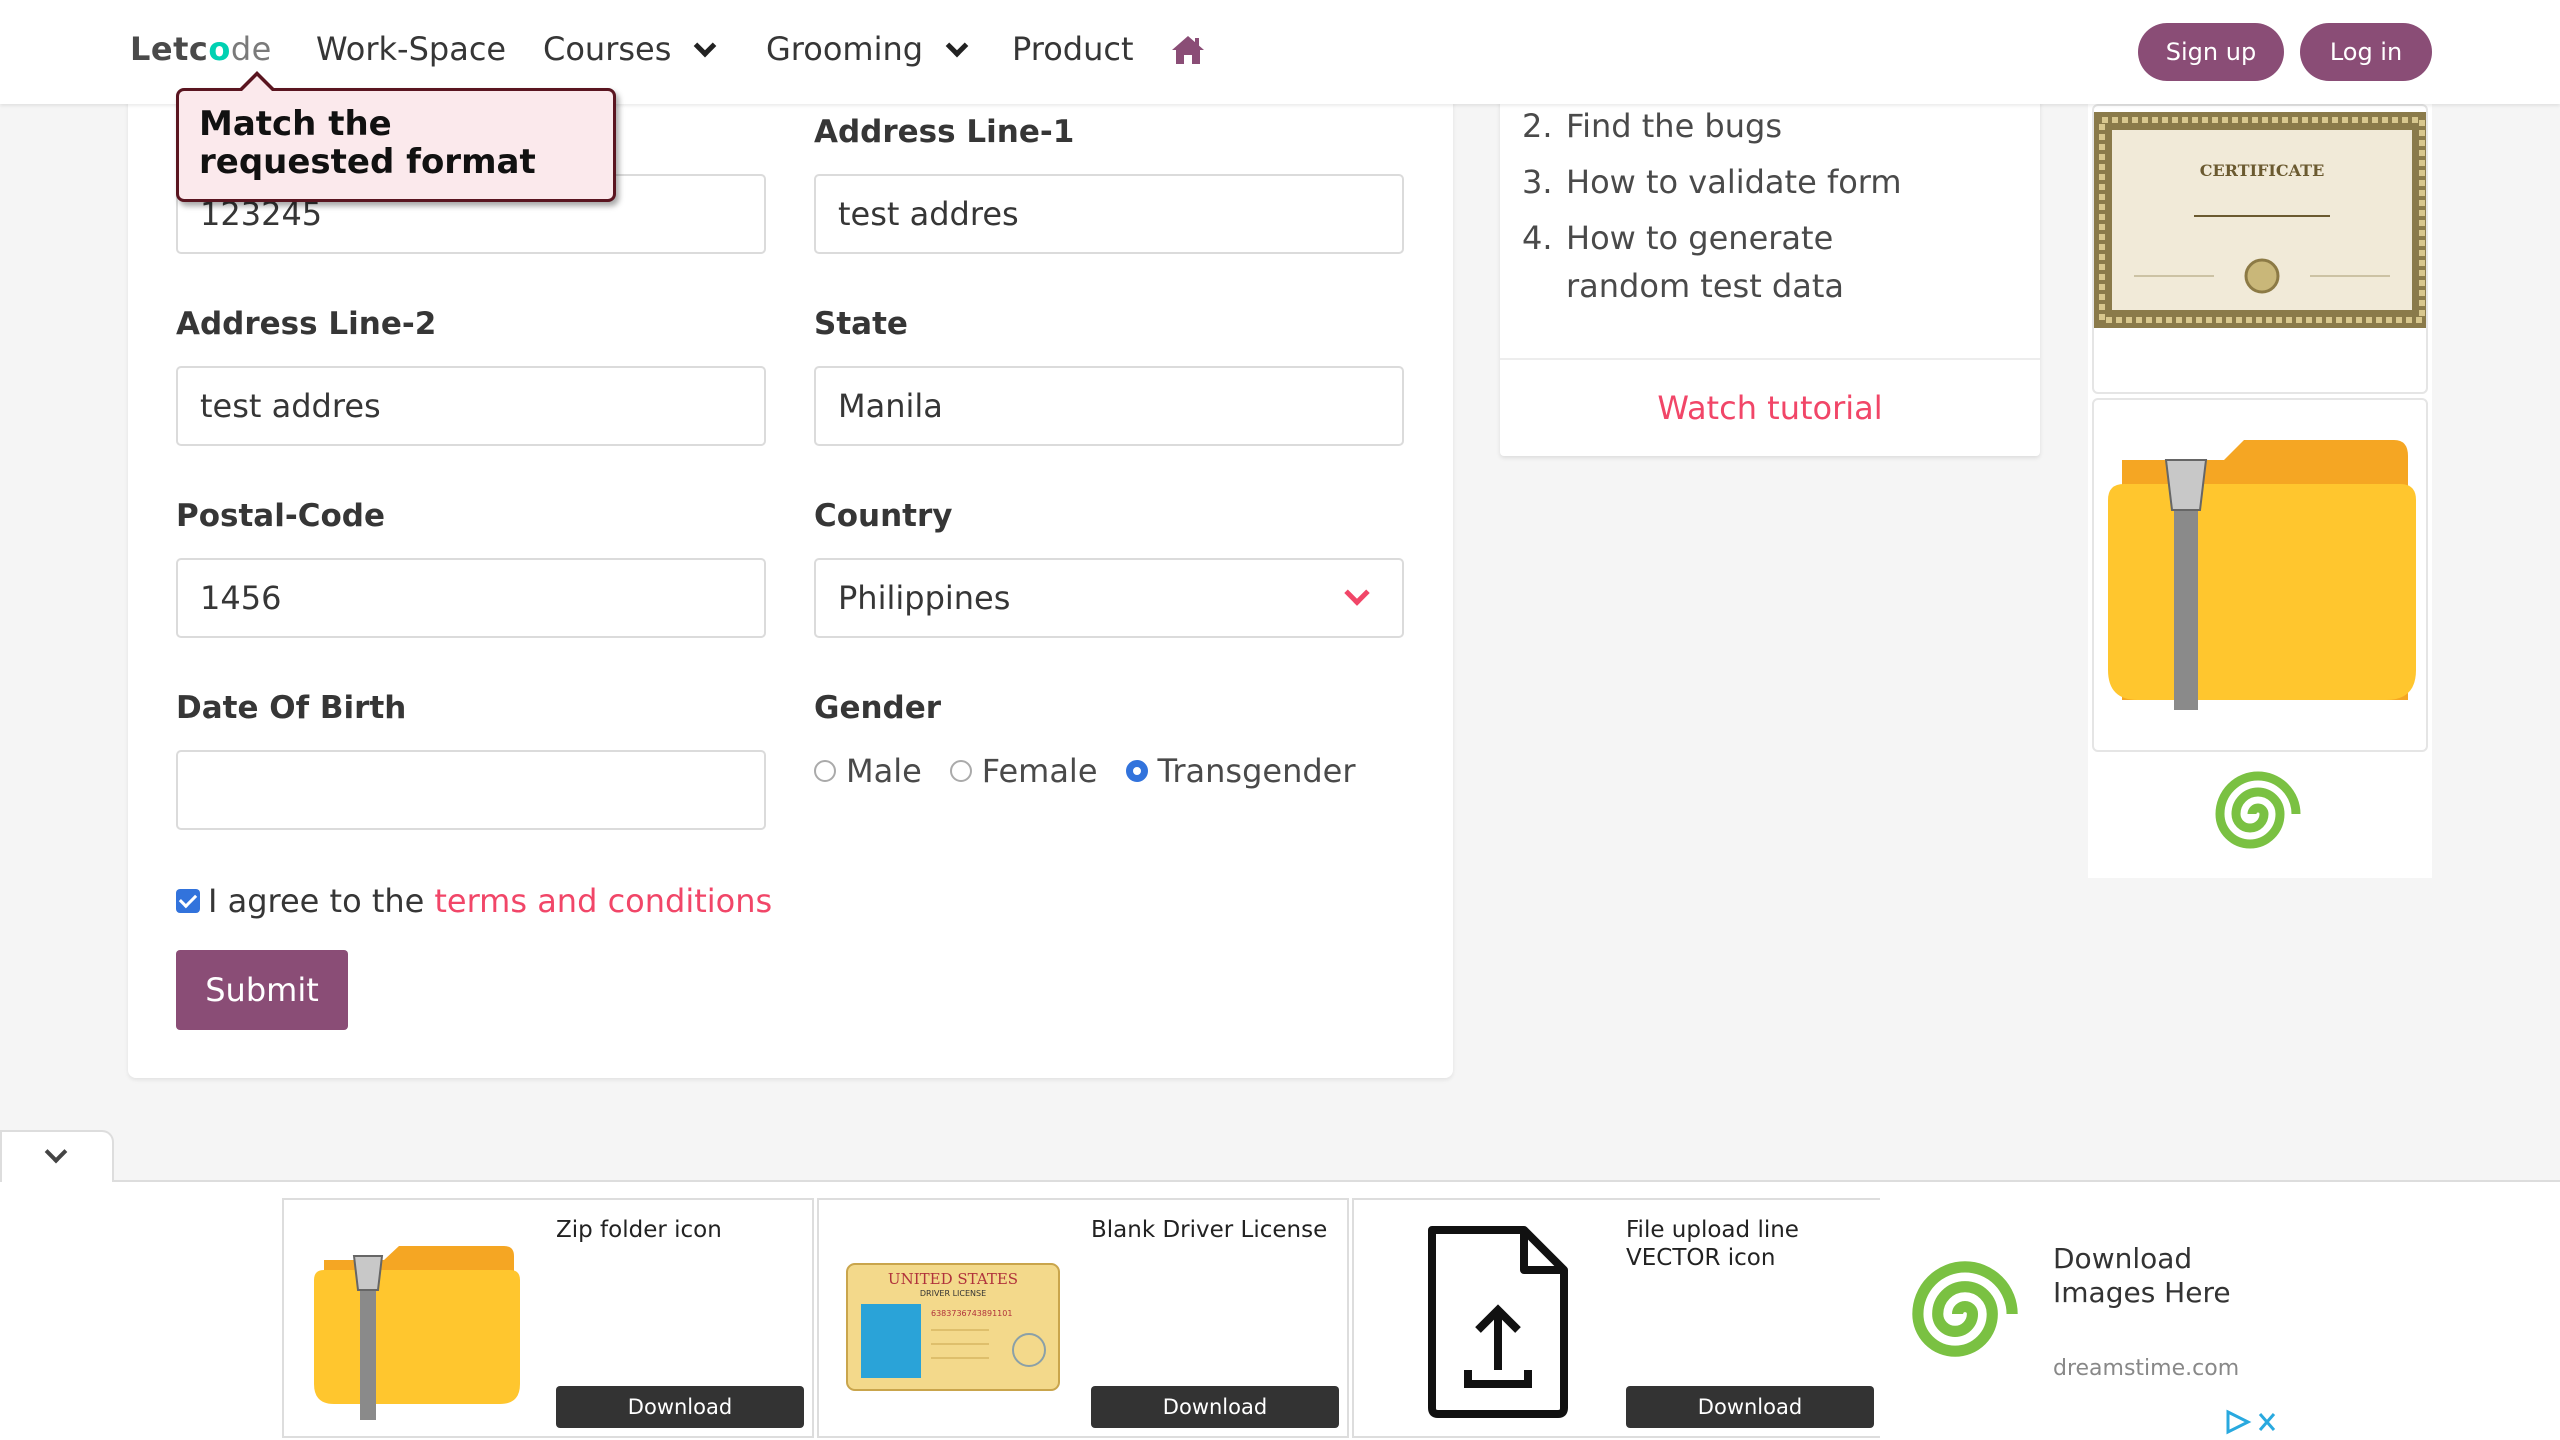 The width and height of the screenshot is (2560, 1440). I want to click on tooltip-tail-inner, so click(257, 84).